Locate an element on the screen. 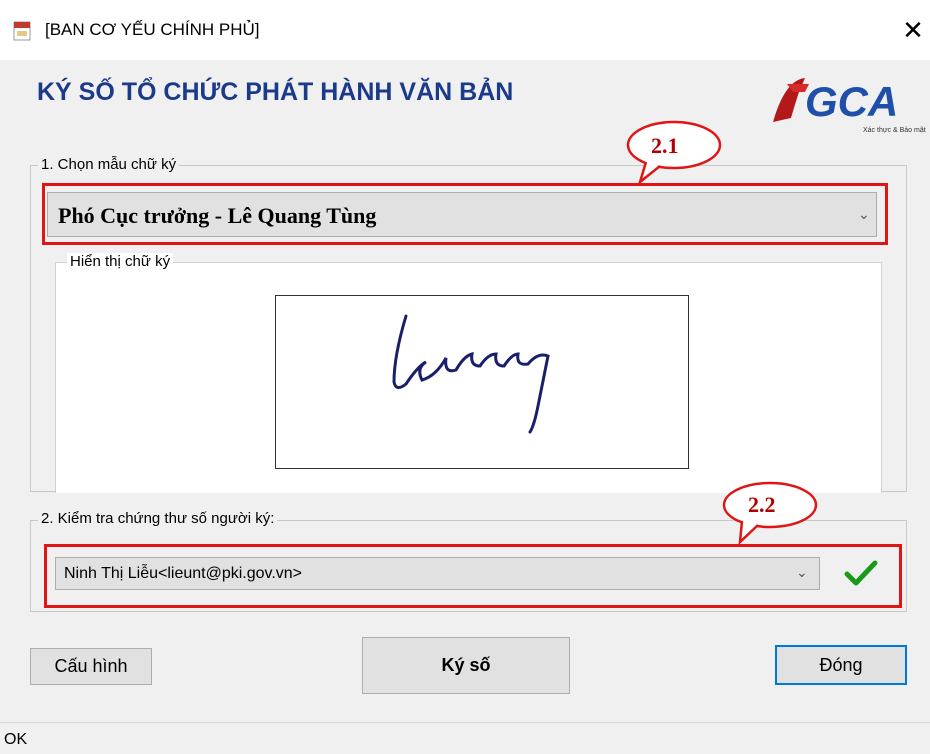 The width and height of the screenshot is (930, 754). preview-label: Hiển thị chữ ký is located at coordinates (120, 261).